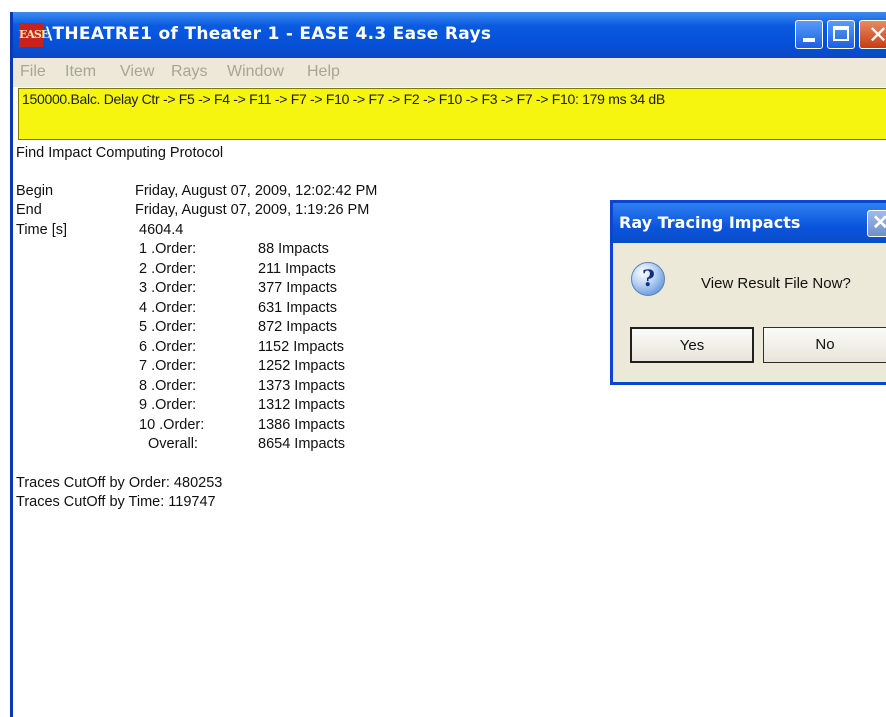  What do you see at coordinates (168, 288) in the screenshot?
I see `order-label: 3 .Order:` at bounding box center [168, 288].